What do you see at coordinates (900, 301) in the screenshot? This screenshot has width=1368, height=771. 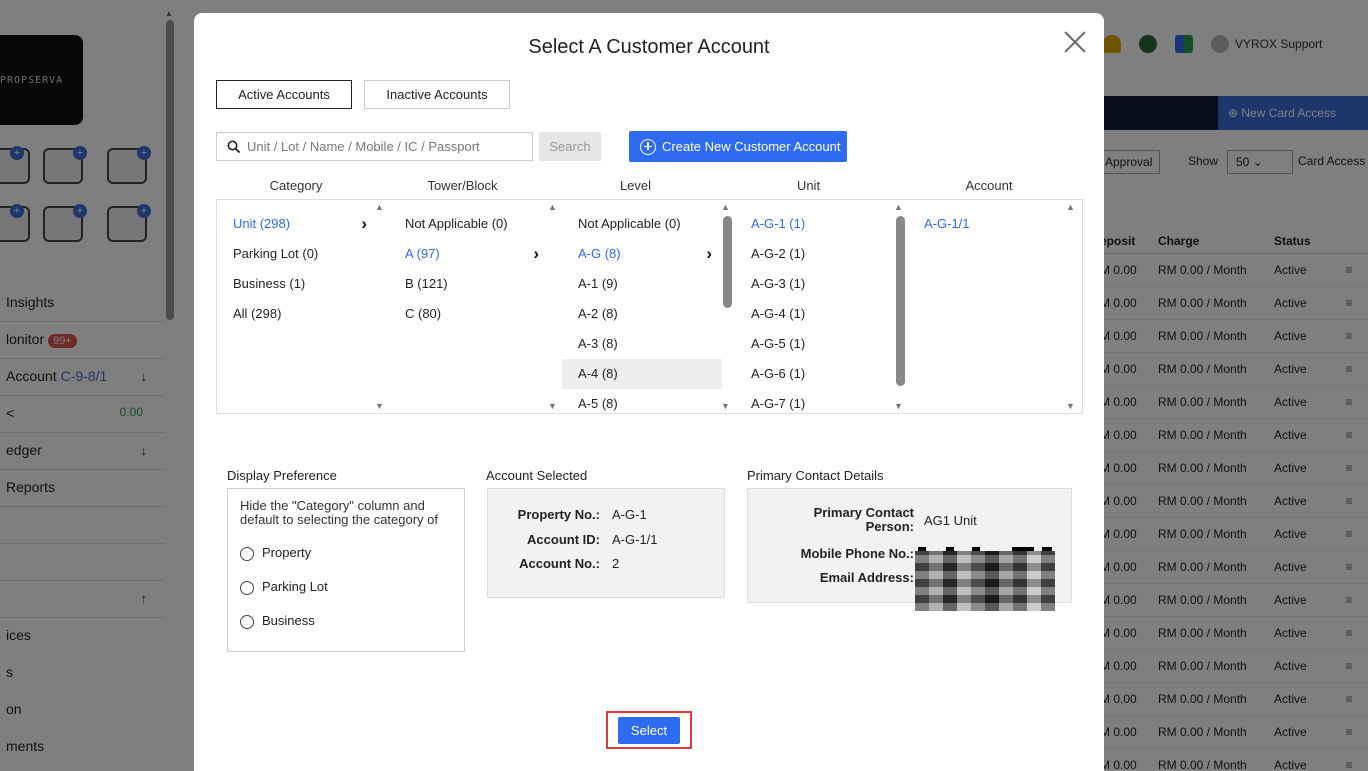 I see `unit-scrollbar-thumb` at bounding box center [900, 301].